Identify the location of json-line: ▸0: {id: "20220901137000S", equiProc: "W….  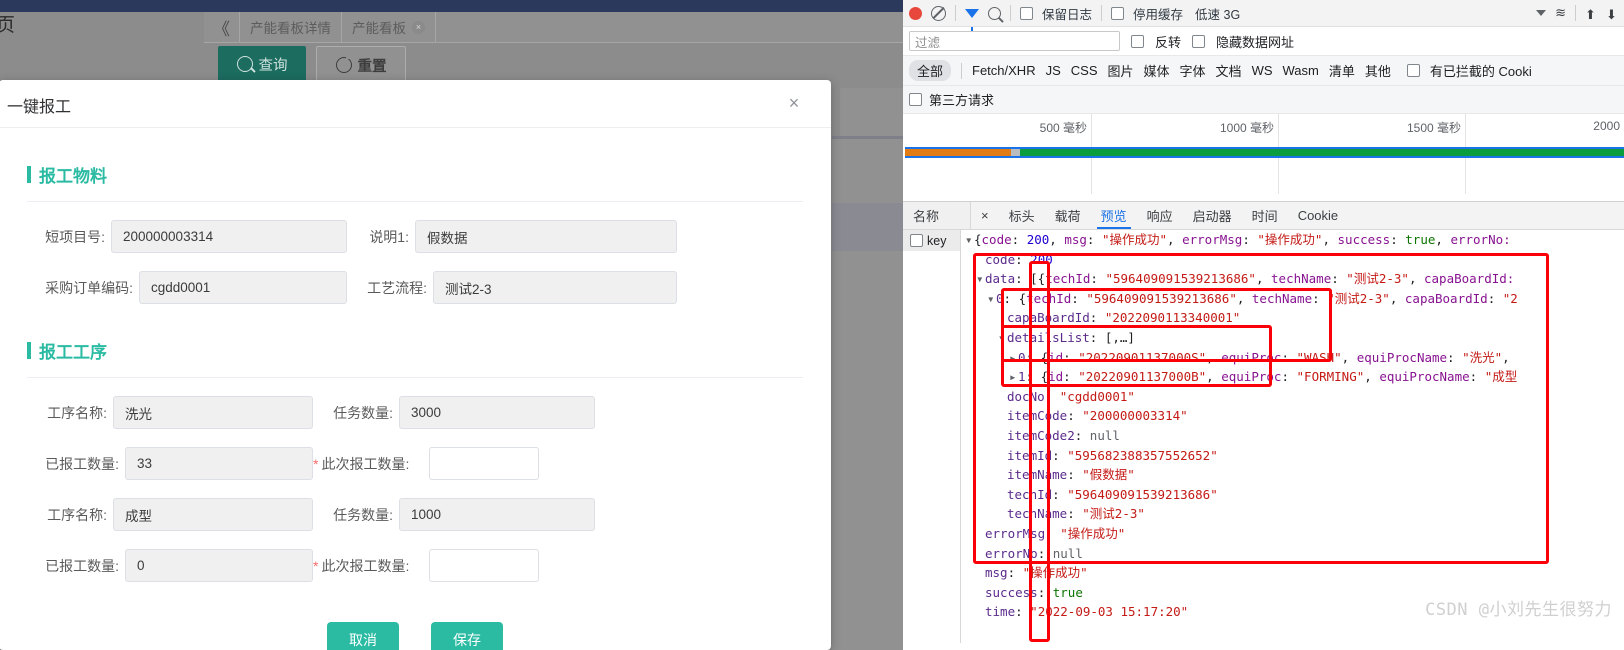
(1292, 358).